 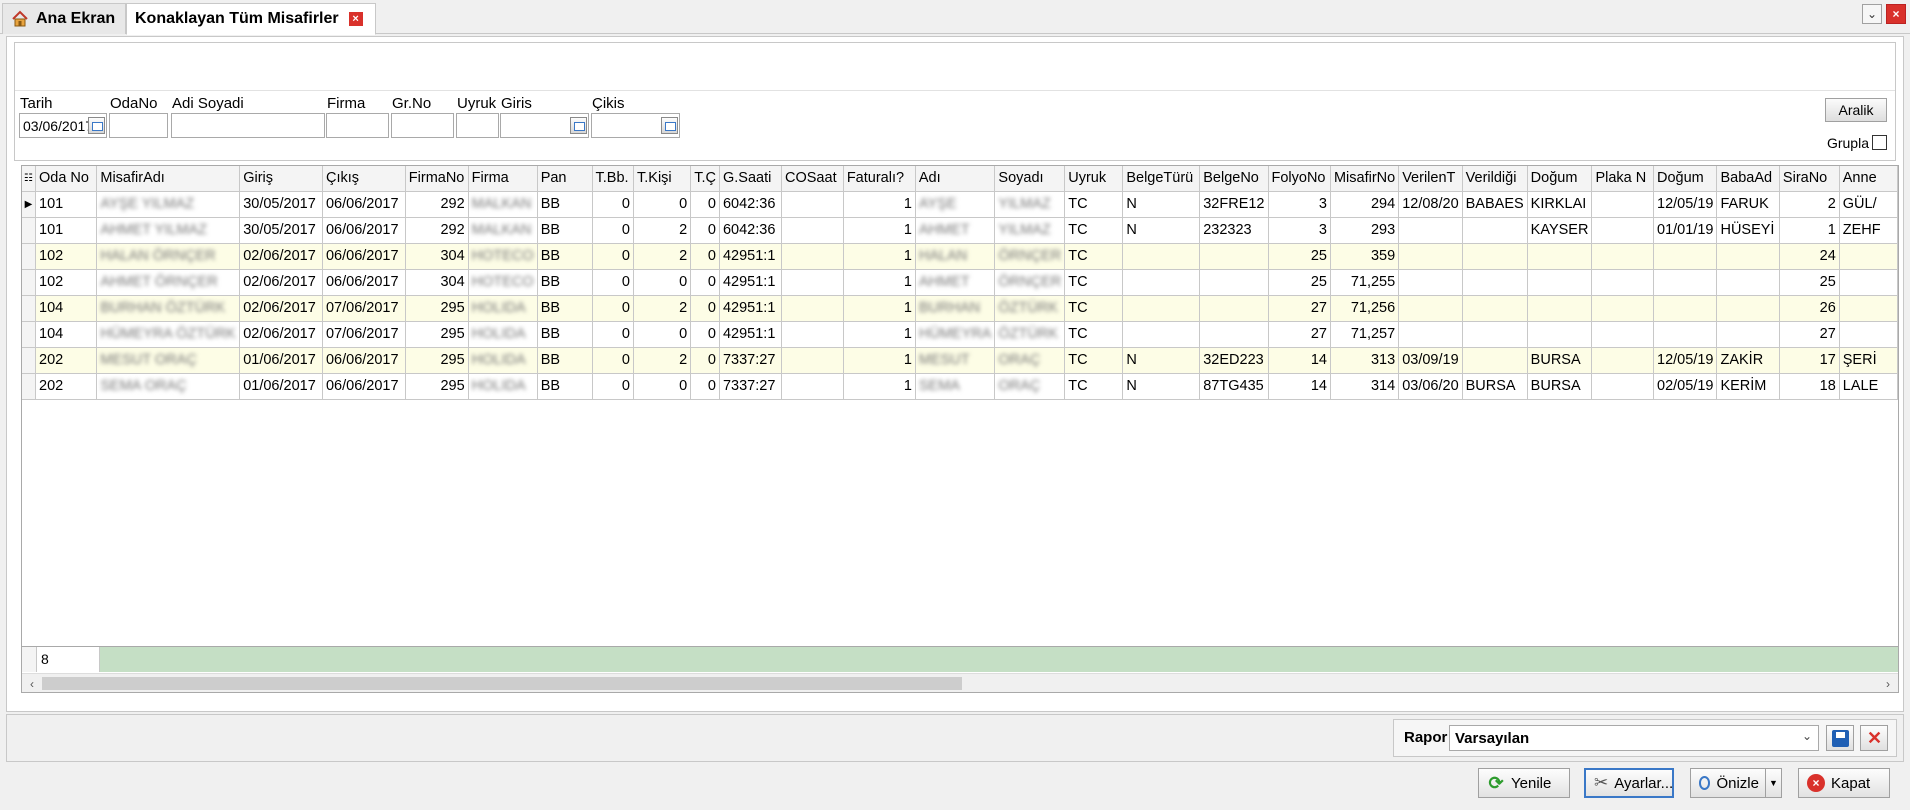 What do you see at coordinates (1868, 360) in the screenshot?
I see `table-cell: ŞERİ` at bounding box center [1868, 360].